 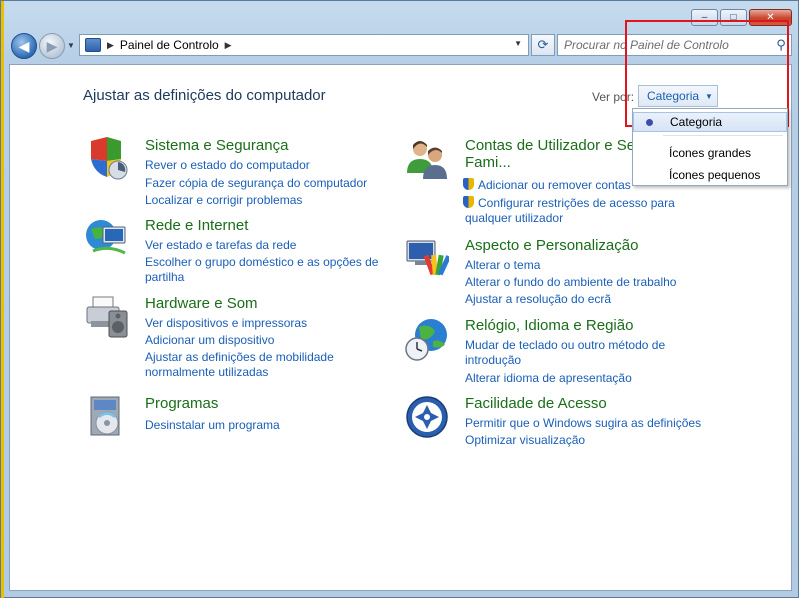 I want to click on menu-item-small-icons: Ícones pequenos, so click(x=710, y=175).